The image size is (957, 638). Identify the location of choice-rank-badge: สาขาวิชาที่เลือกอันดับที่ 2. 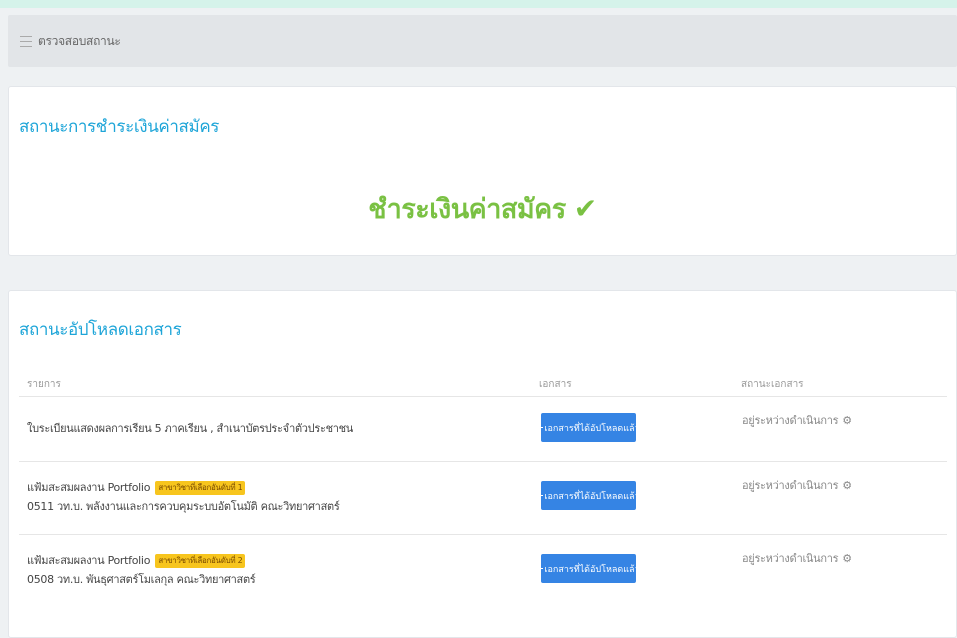
(200, 561).